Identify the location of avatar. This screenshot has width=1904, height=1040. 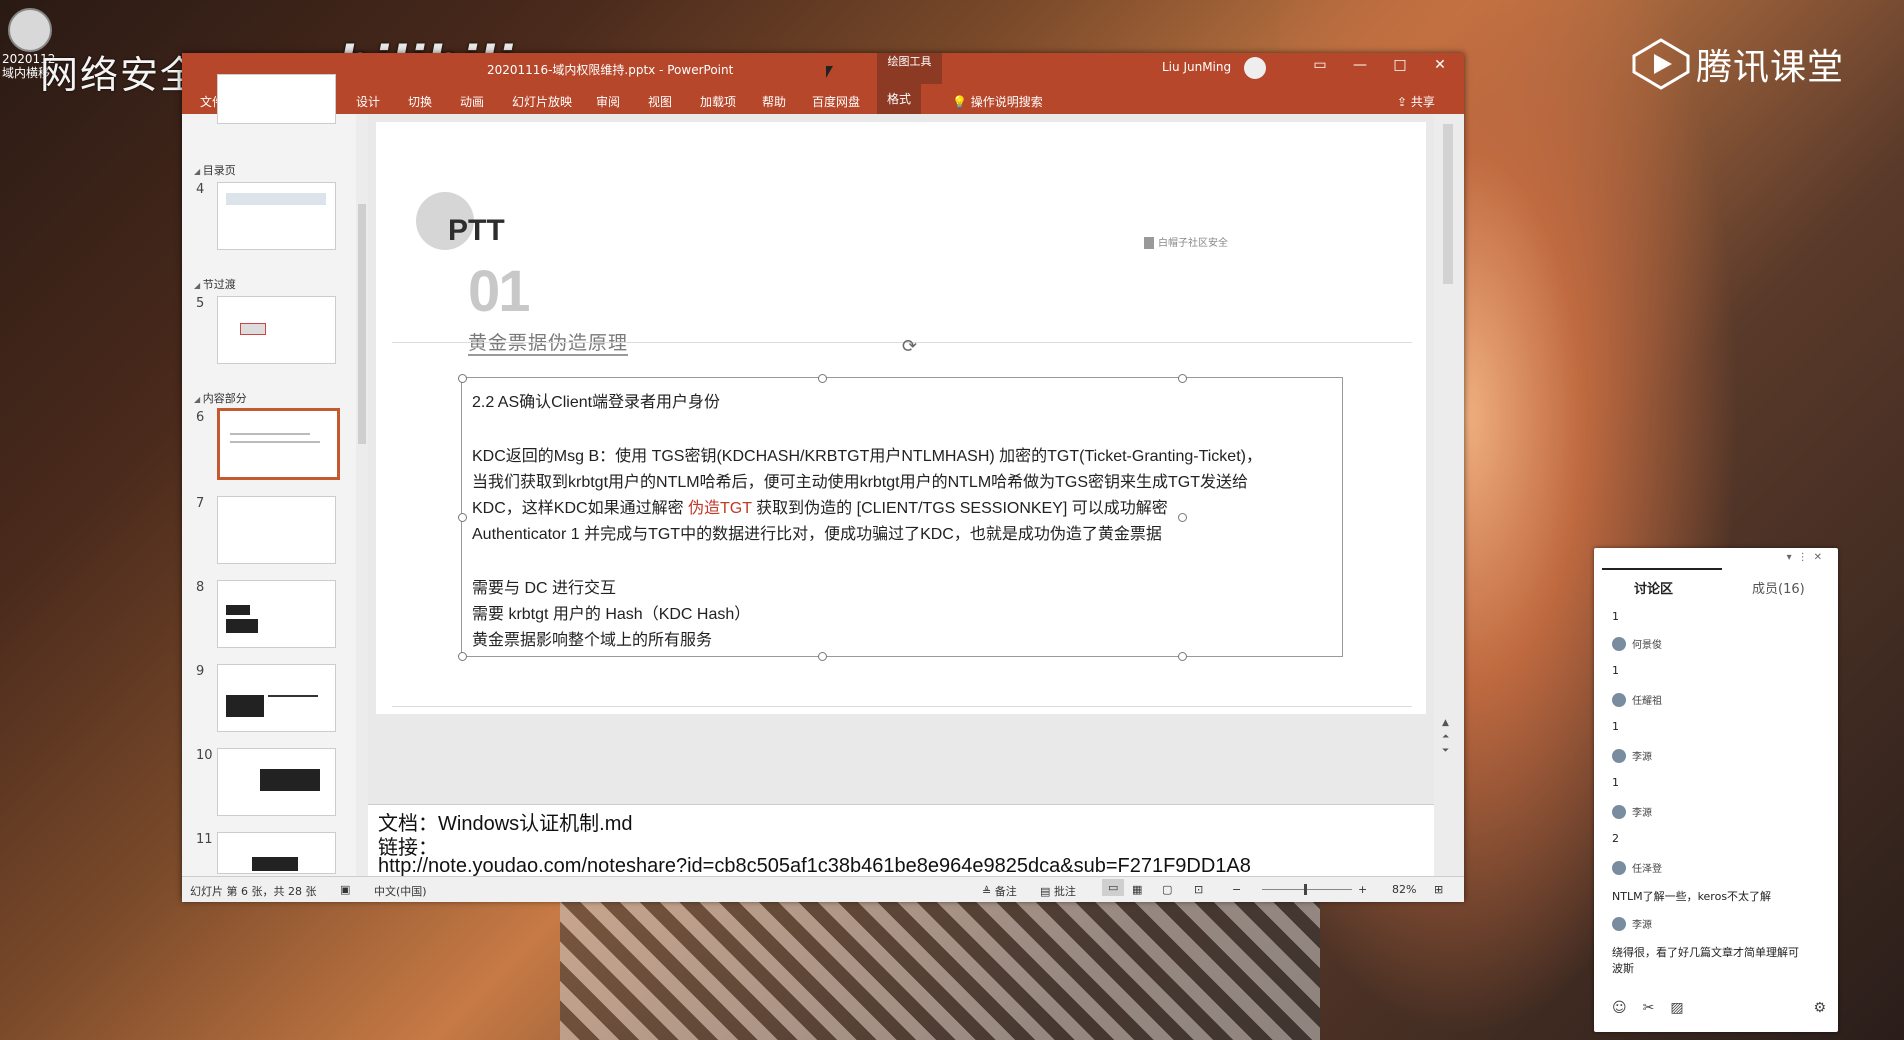
(1619, 867).